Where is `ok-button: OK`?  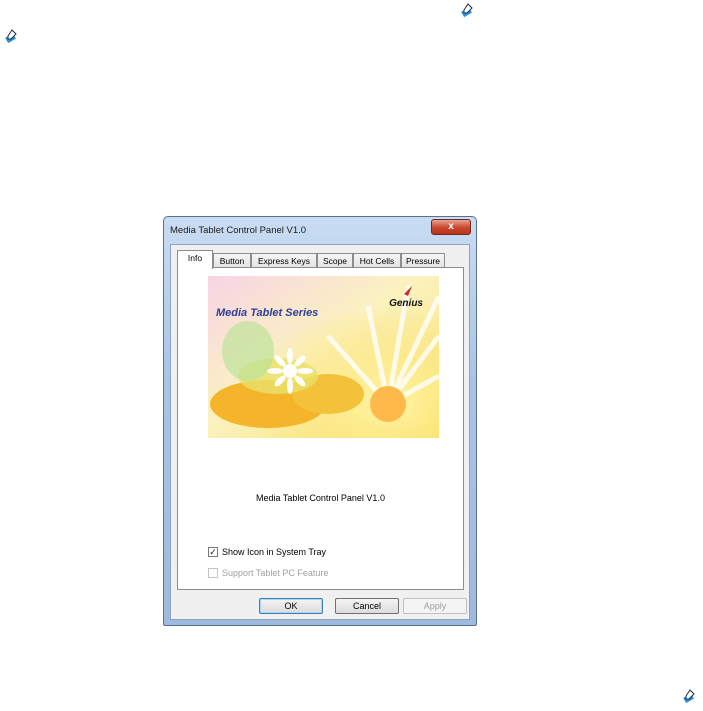
ok-button: OK is located at coordinates (291, 606).